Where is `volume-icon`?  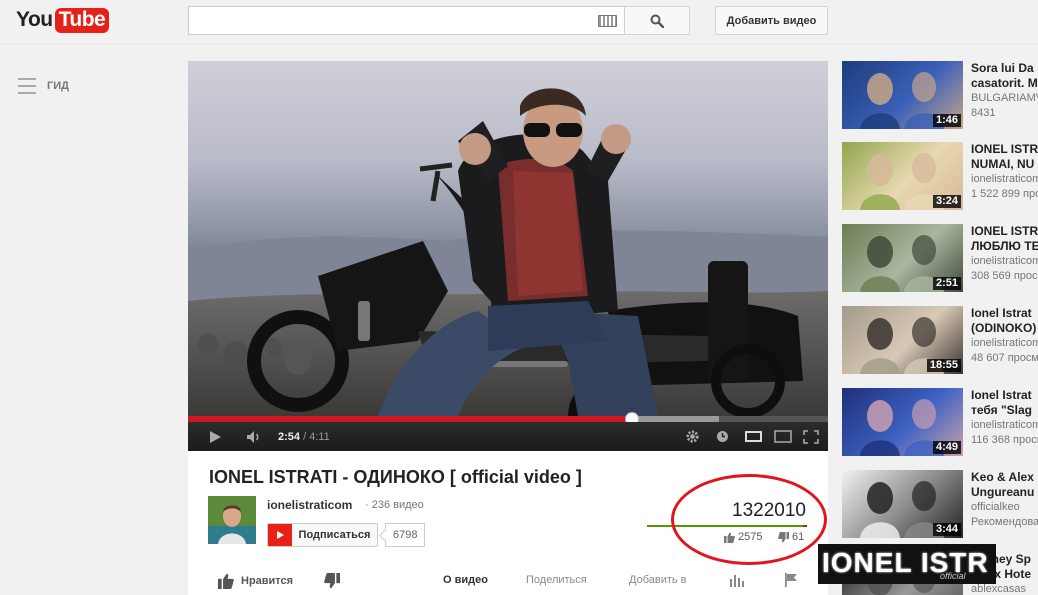
volume-icon is located at coordinates (253, 436).